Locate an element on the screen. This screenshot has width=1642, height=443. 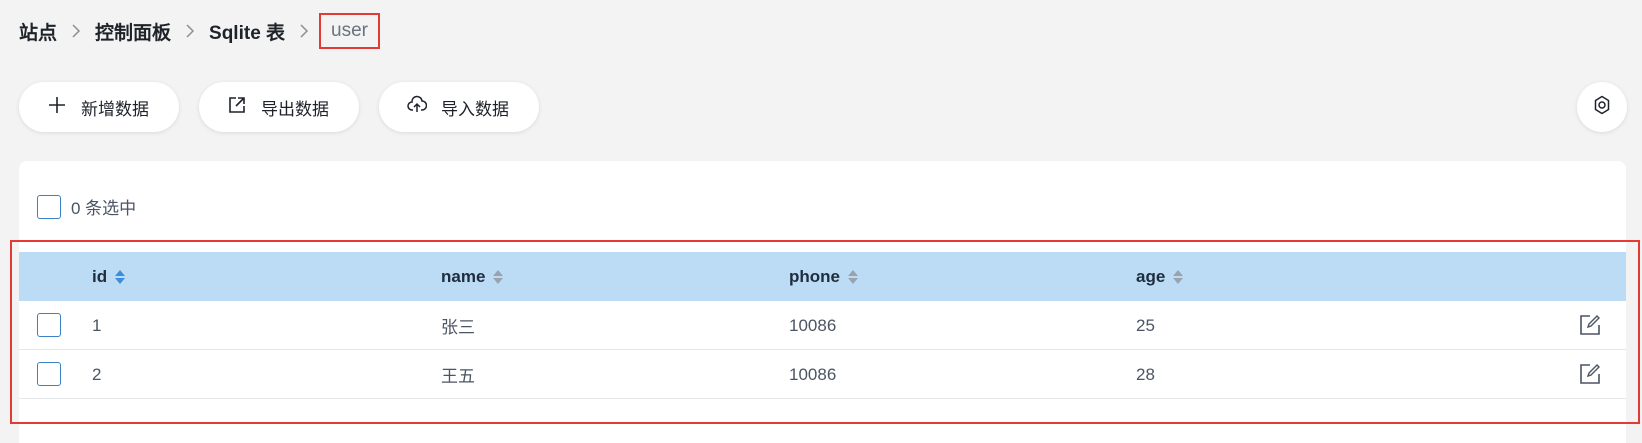
import-data-button: 导入数据 is located at coordinates (459, 107).